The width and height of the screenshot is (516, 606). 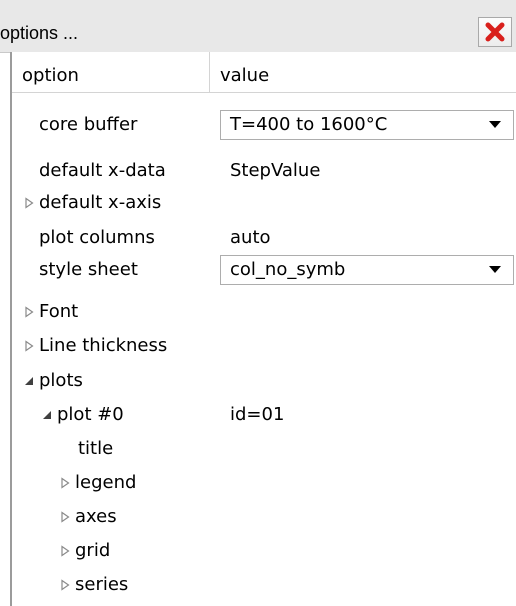 I want to click on row-label: plot columns, so click(x=97, y=237).